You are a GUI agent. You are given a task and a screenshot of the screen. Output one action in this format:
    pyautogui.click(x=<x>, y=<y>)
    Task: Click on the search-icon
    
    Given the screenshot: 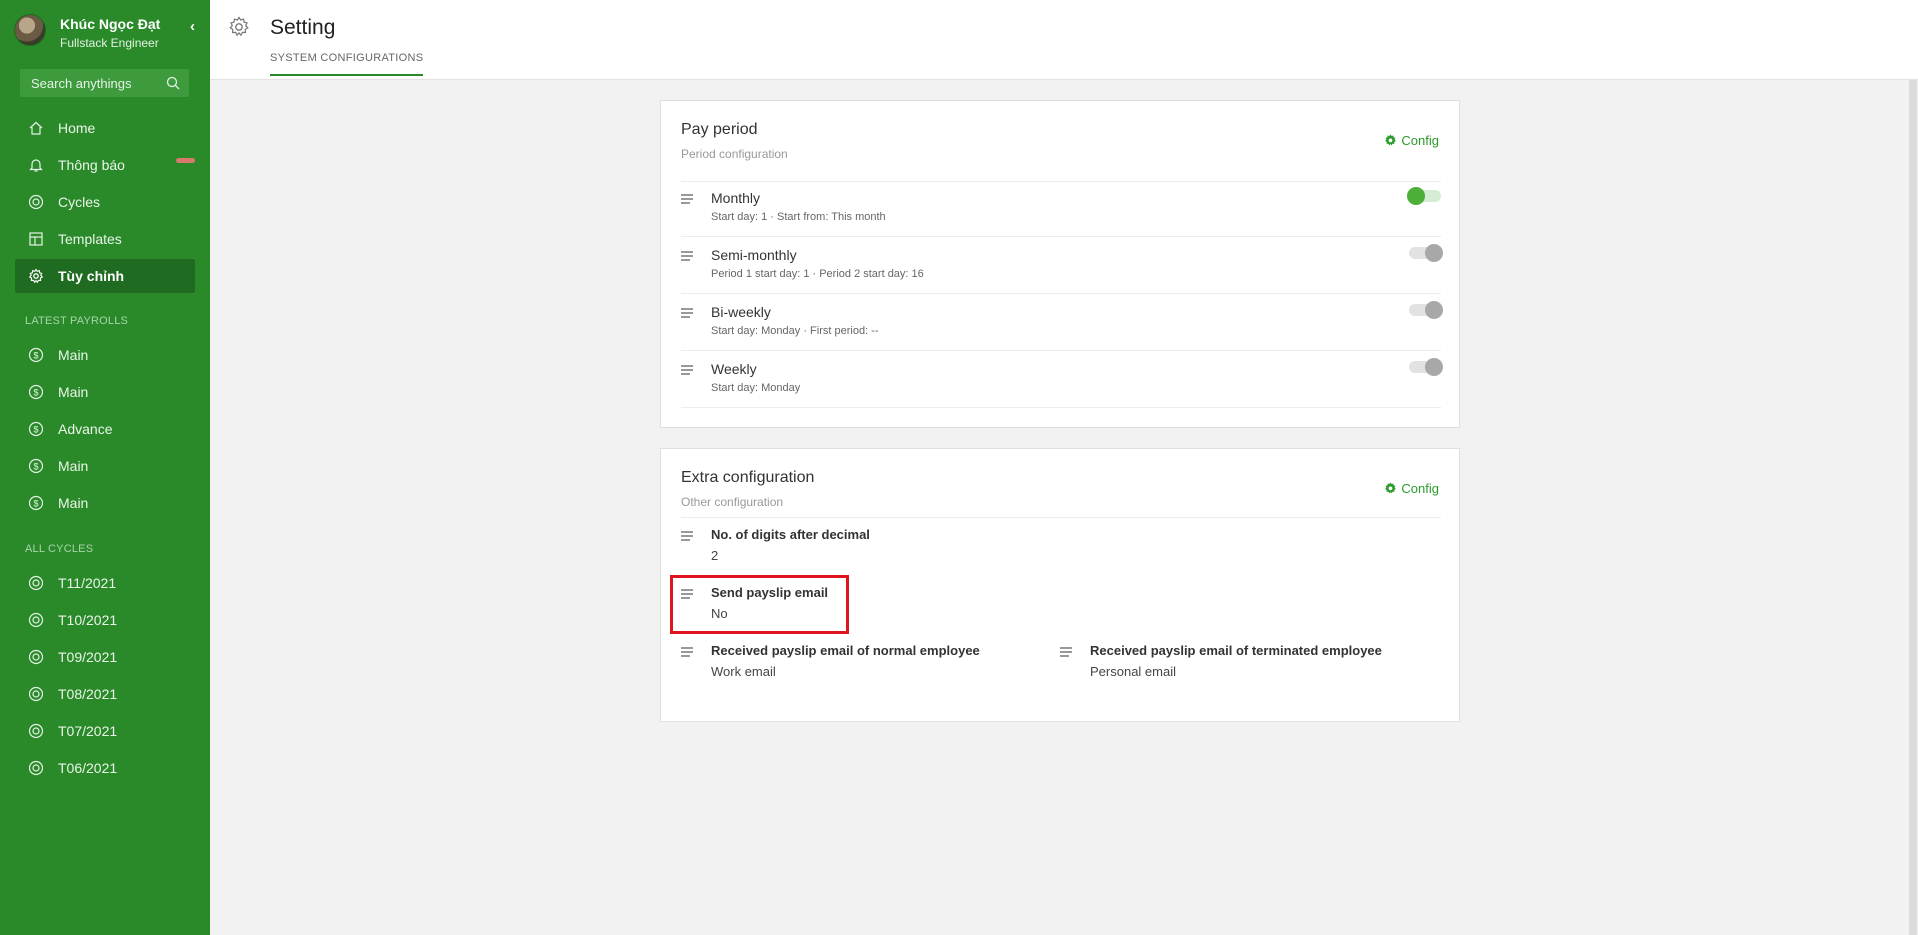 What is the action you would take?
    pyautogui.click(x=173, y=83)
    